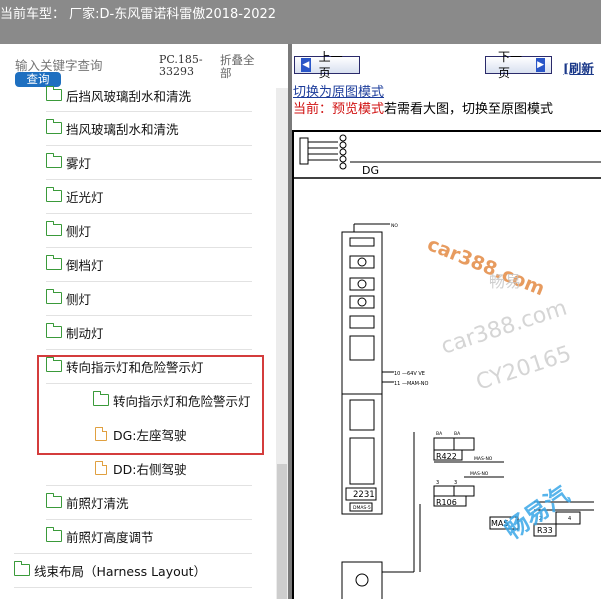  I want to click on next-page-button: 下一页 ▶, so click(518, 65).